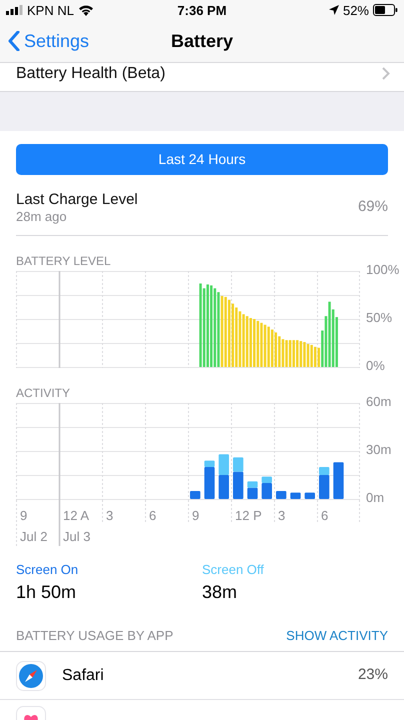  Describe the element at coordinates (76, 537) in the screenshot. I see `date-label: Jul 3` at that location.